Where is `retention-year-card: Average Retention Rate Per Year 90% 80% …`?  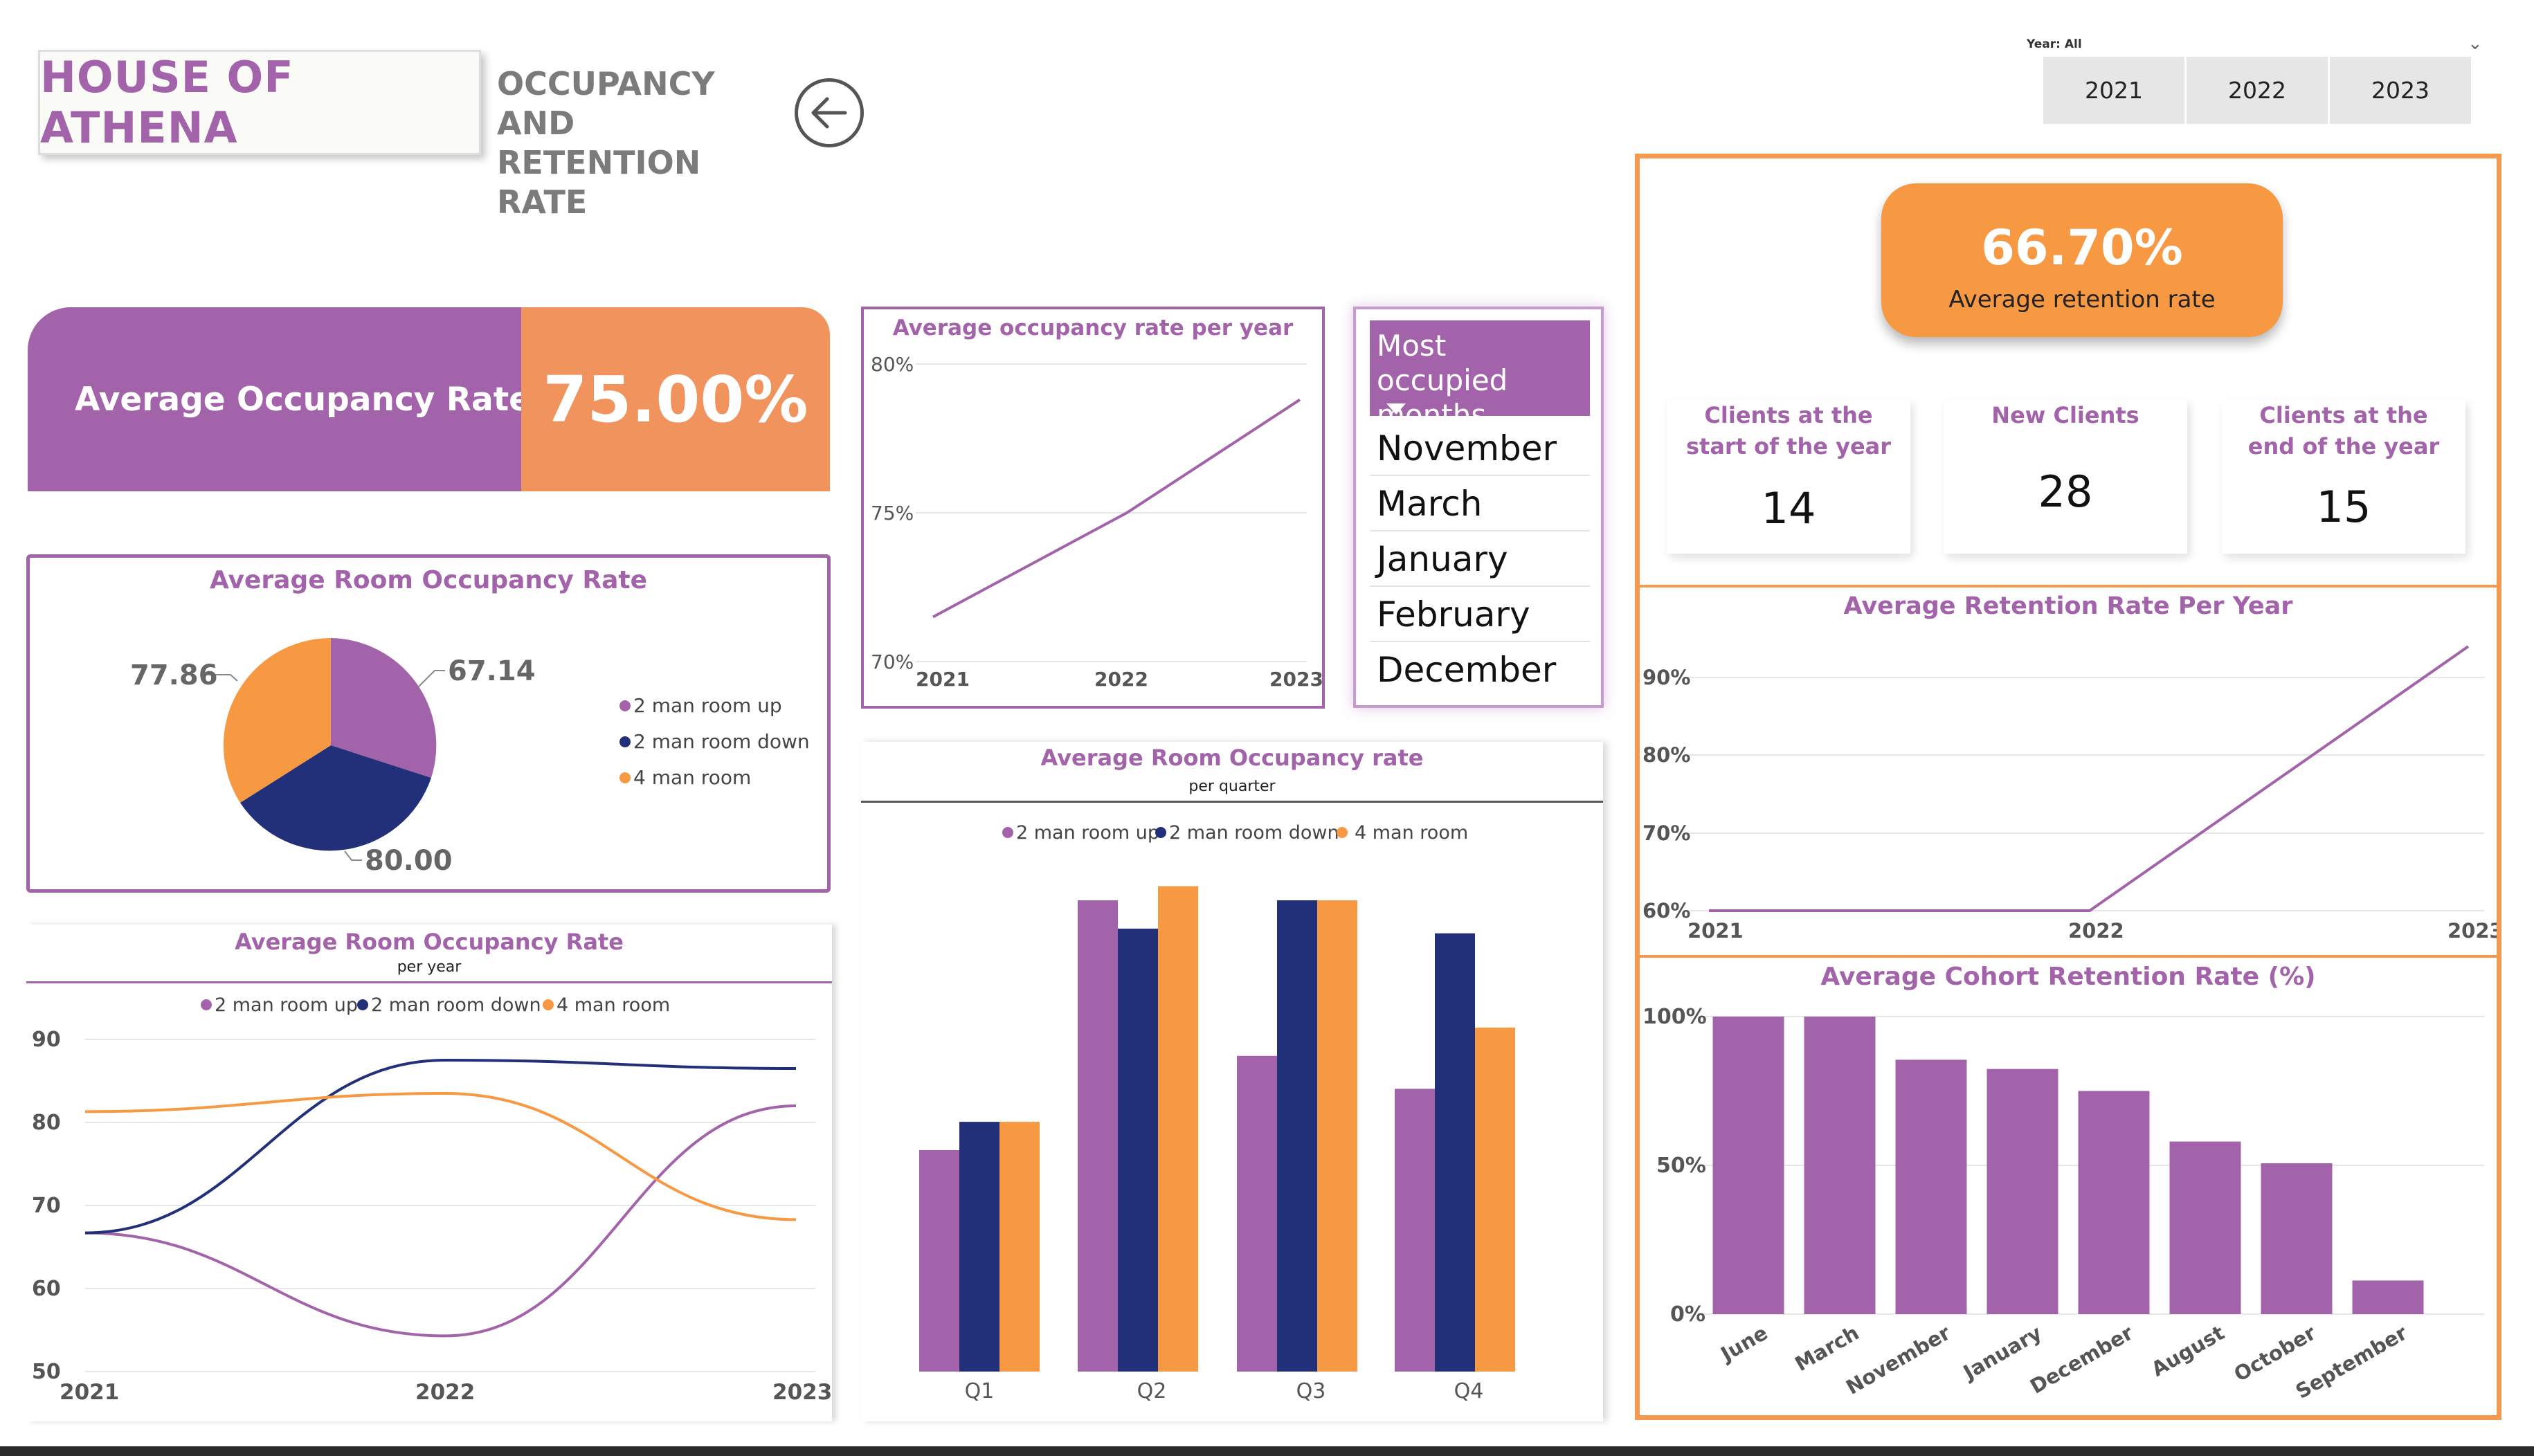
retention-year-card: Average Retention Rate Per Year 90% 80% … is located at coordinates (2068, 772).